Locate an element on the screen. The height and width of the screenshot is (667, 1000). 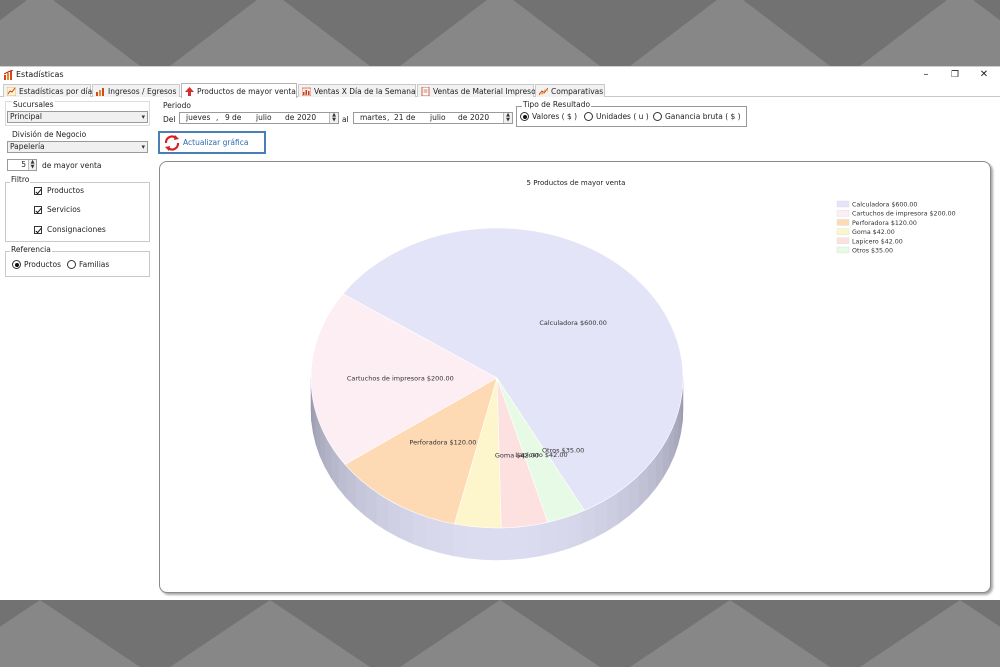
legend-entry: Lapicero $42.00 is located at coordinates (877, 241).